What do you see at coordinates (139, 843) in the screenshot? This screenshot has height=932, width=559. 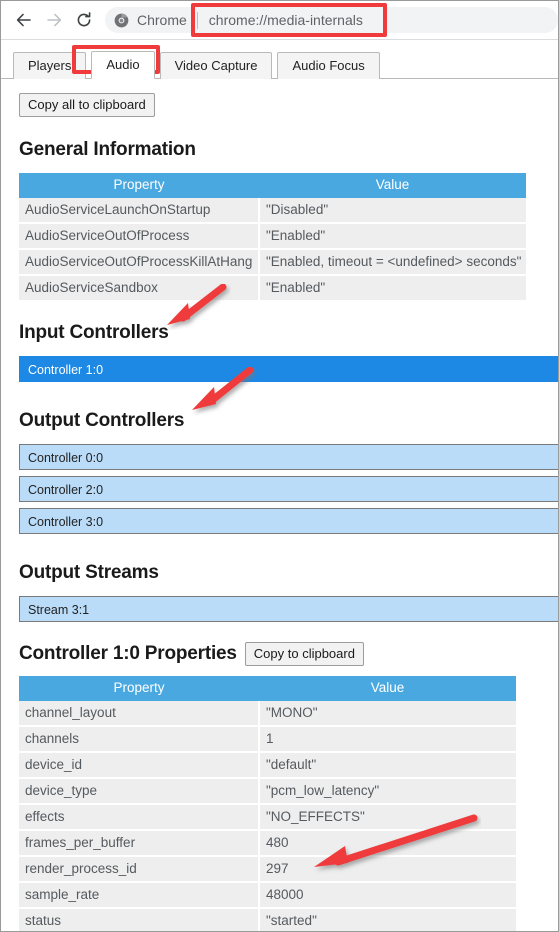 I see `property-cell: frames_per_buffer` at bounding box center [139, 843].